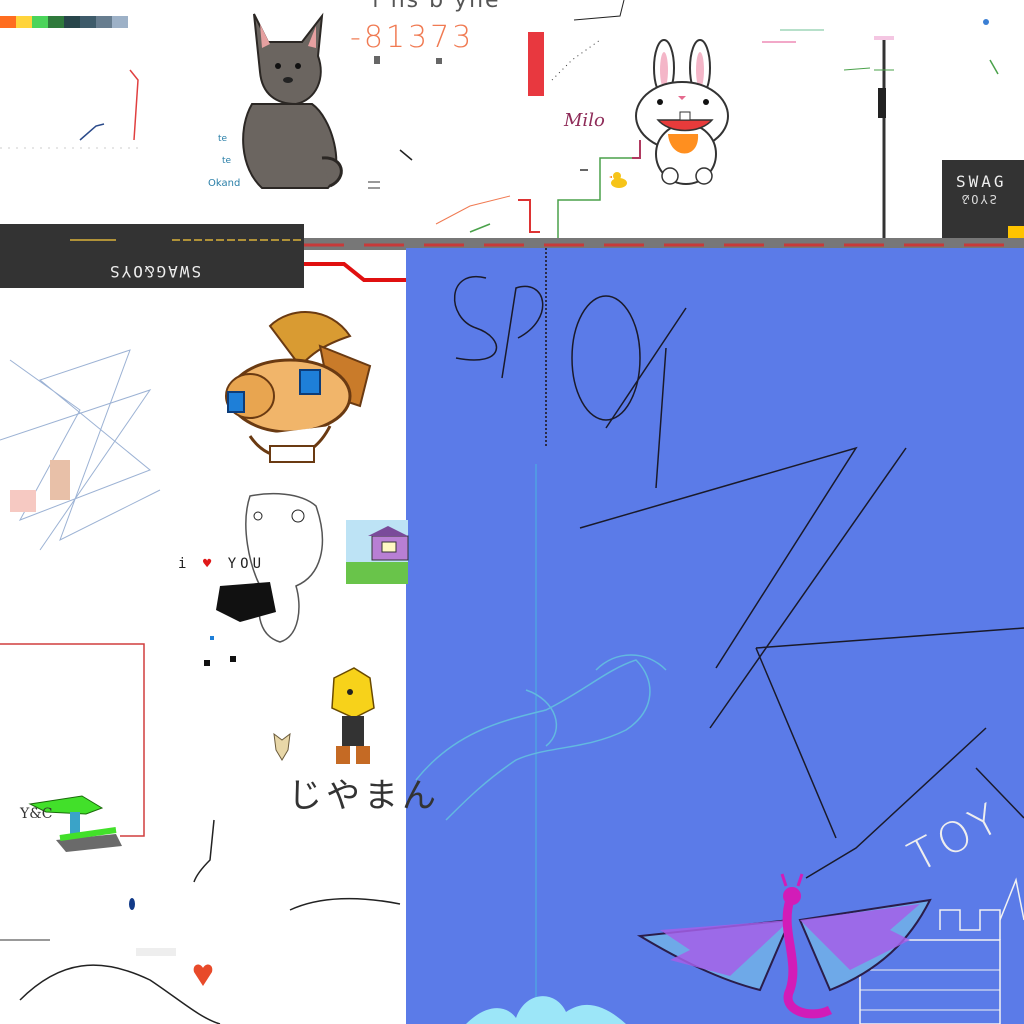 This screenshot has height=1024, width=1024. I want to click on purple-dragon-drawing-icon, so click(784, 946).